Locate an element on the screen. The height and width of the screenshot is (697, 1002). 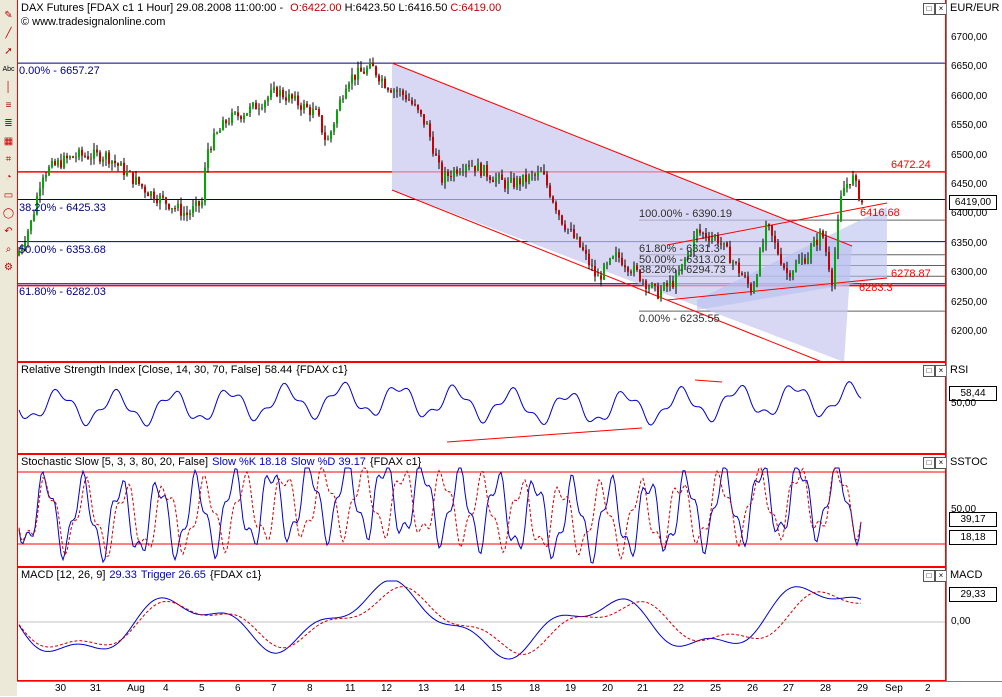
time-axis-label: 19 is located at coordinates (571, 688).